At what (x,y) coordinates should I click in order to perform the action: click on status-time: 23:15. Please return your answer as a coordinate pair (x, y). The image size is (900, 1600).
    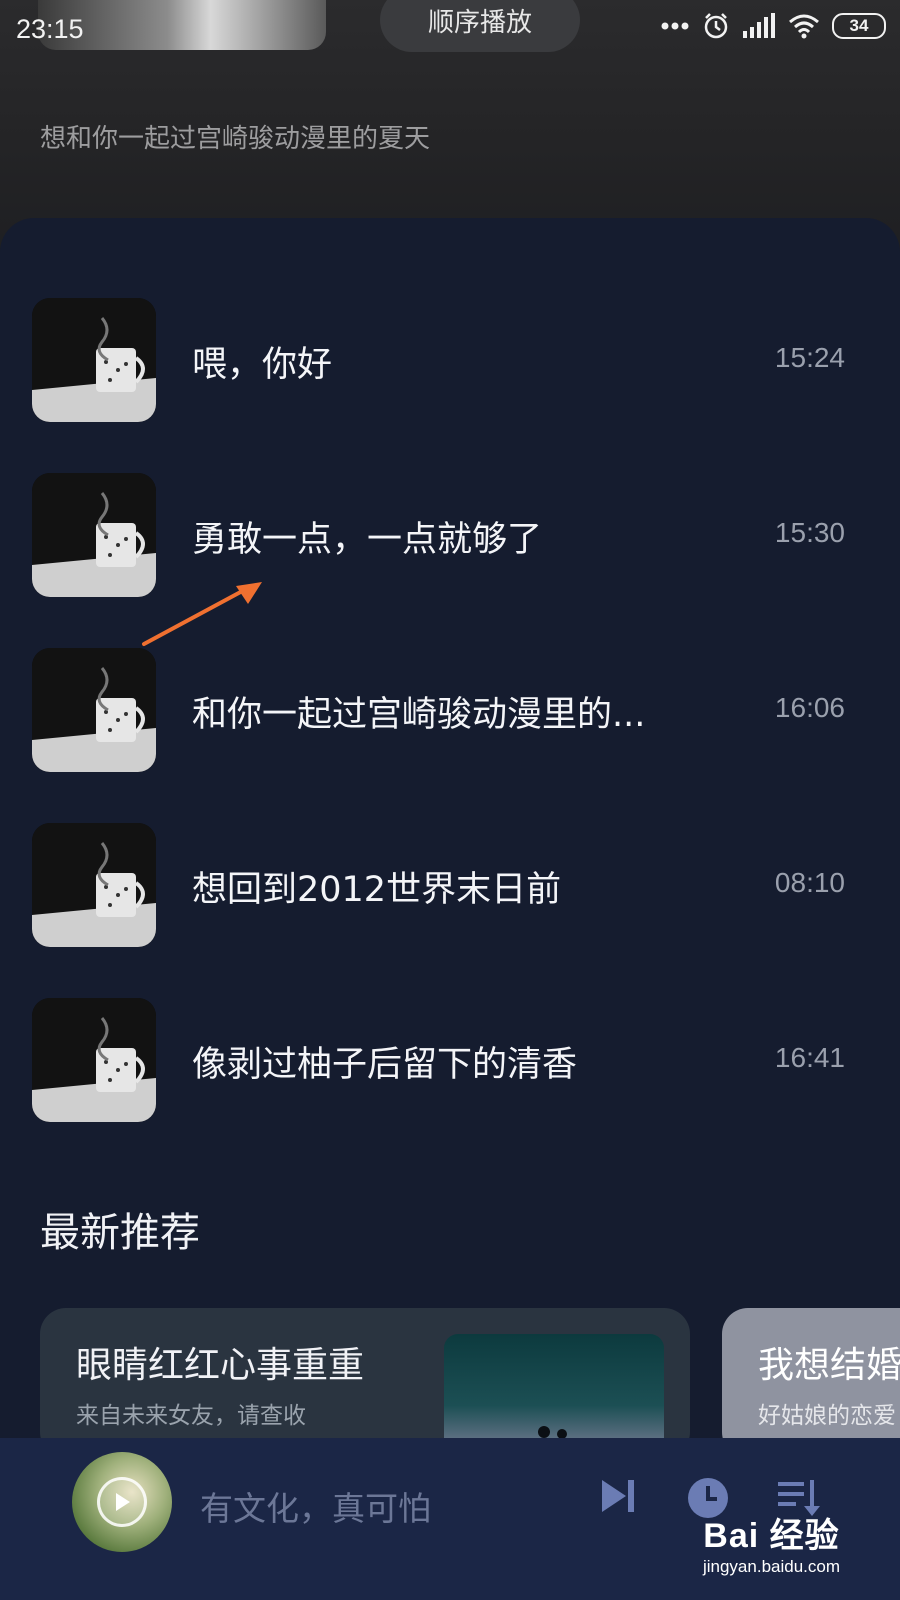
    Looking at the image, I should click on (50, 29).